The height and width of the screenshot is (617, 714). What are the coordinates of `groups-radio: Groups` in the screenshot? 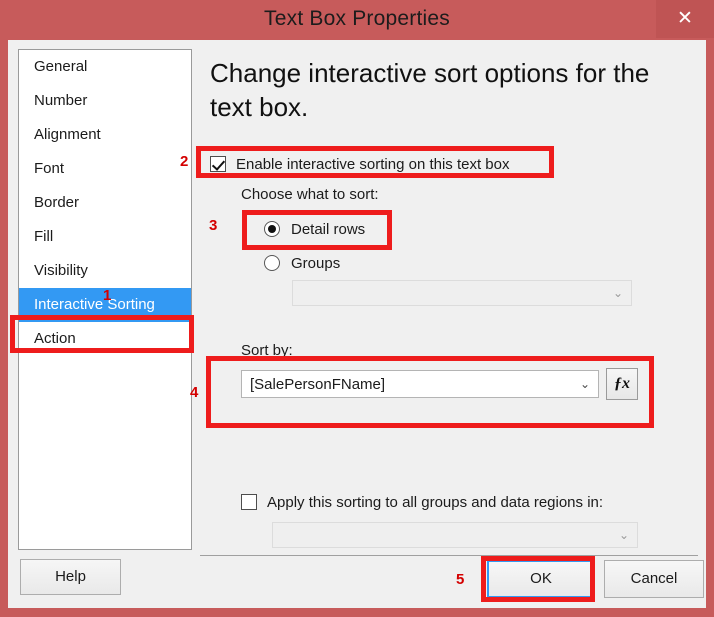 It's located at (302, 263).